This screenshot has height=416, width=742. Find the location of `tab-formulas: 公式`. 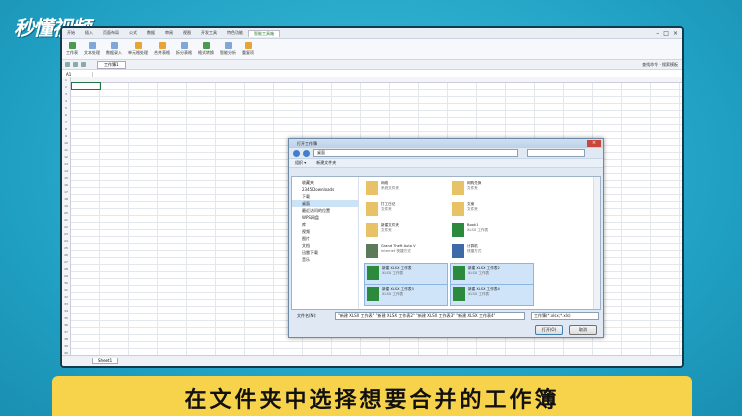

tab-formulas: 公式 is located at coordinates (133, 33).